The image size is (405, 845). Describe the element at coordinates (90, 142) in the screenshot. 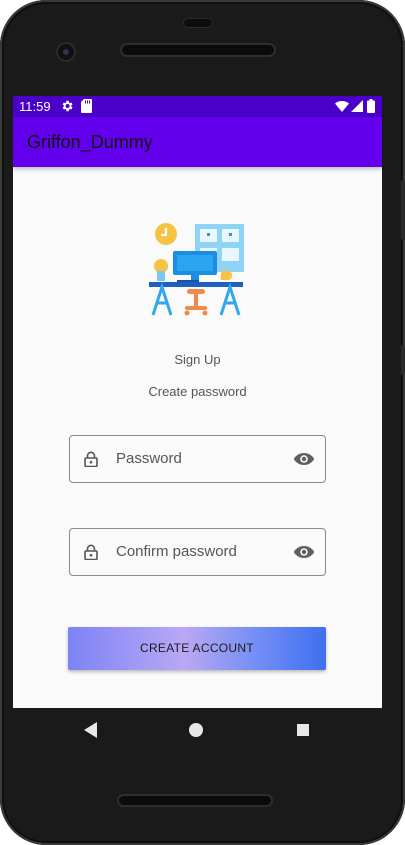

I see `app-title: Griffon_Dummy` at that location.